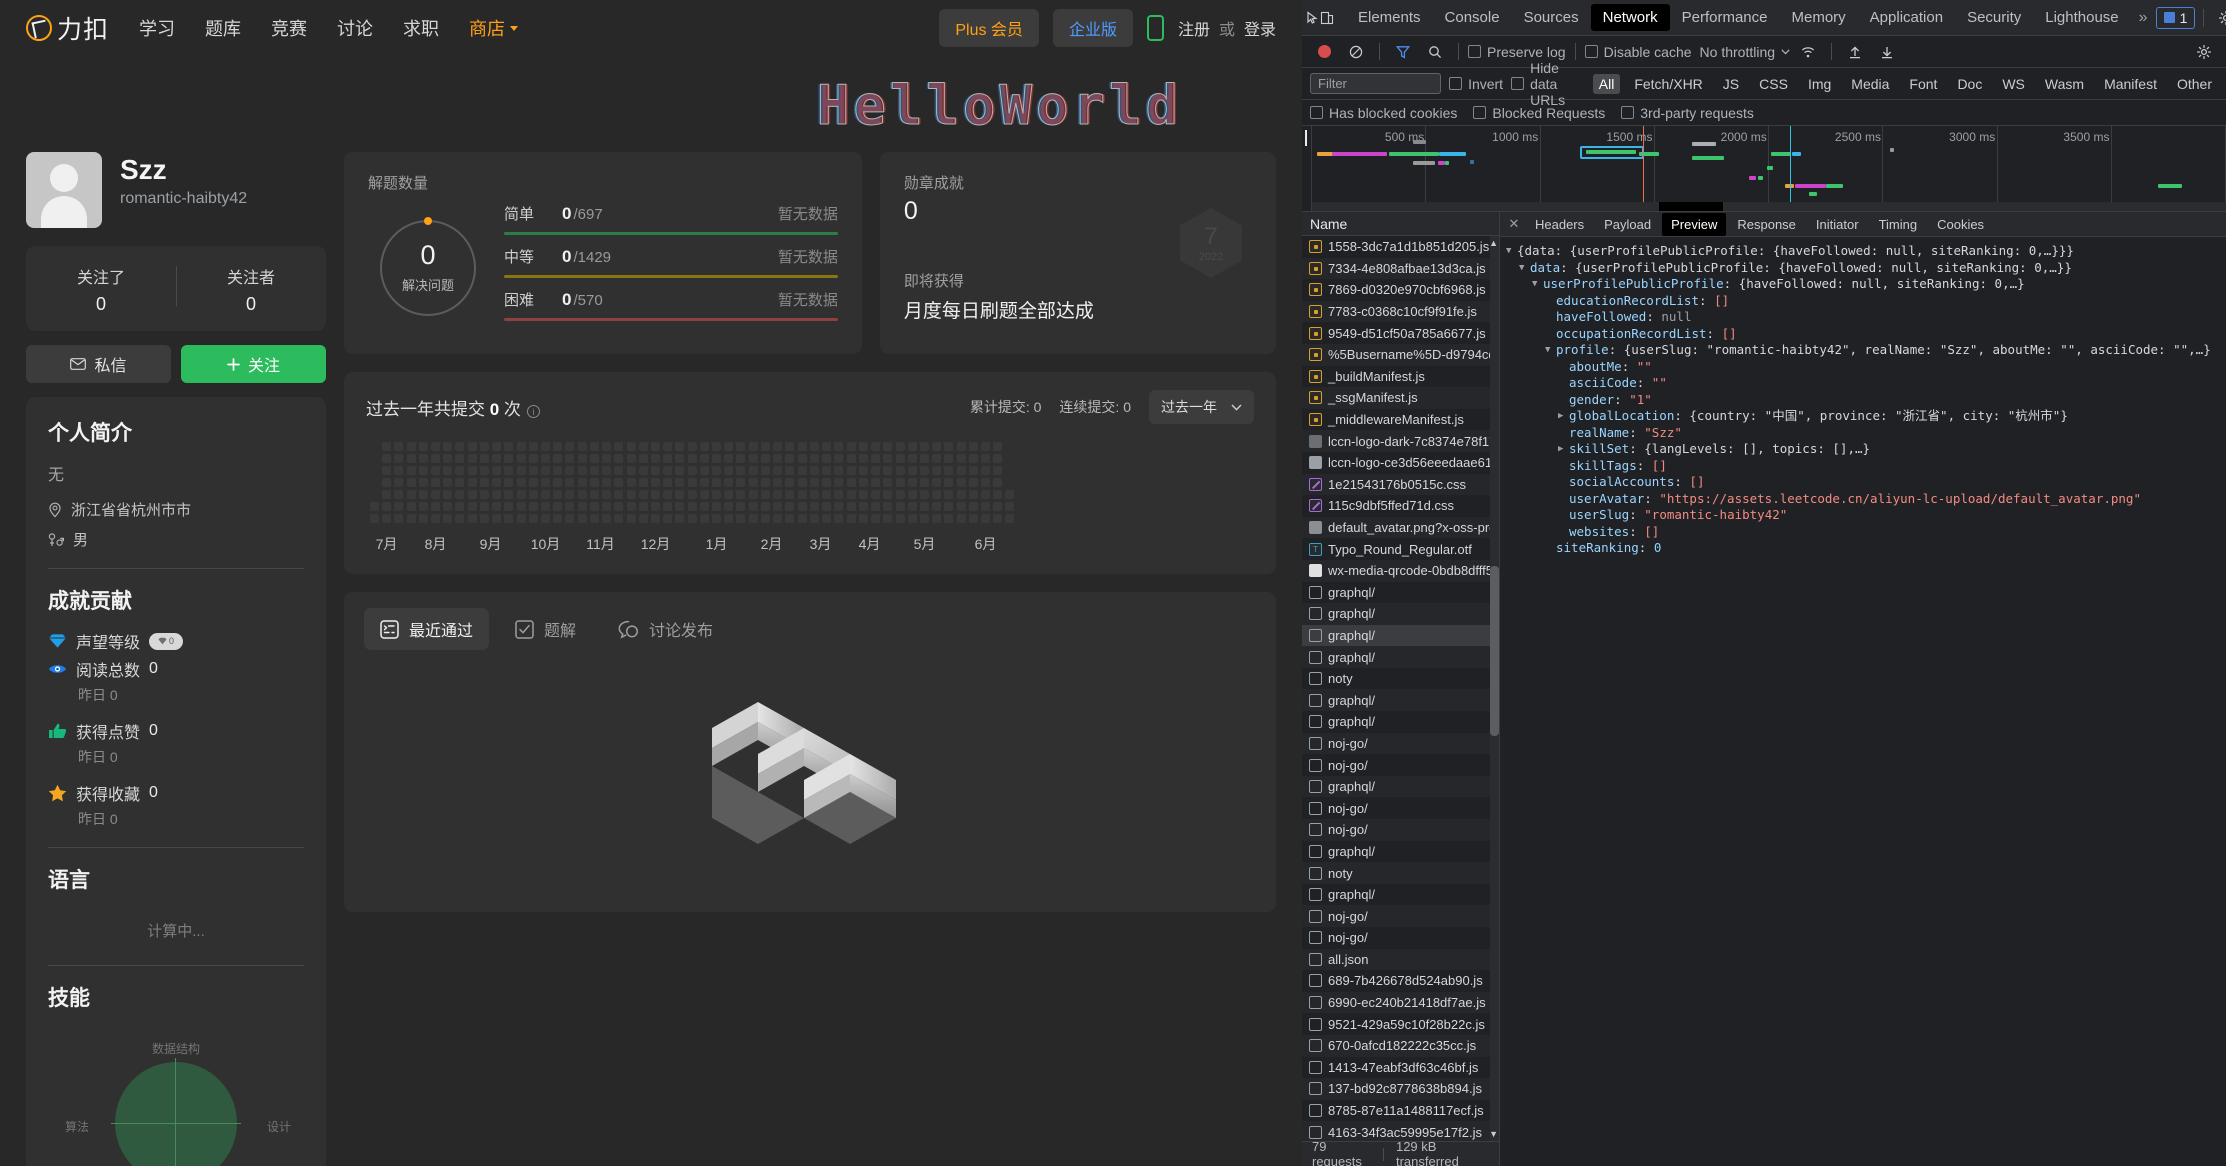 The height and width of the screenshot is (1166, 2226). I want to click on following-stat: 关注了 0, so click(101, 289).